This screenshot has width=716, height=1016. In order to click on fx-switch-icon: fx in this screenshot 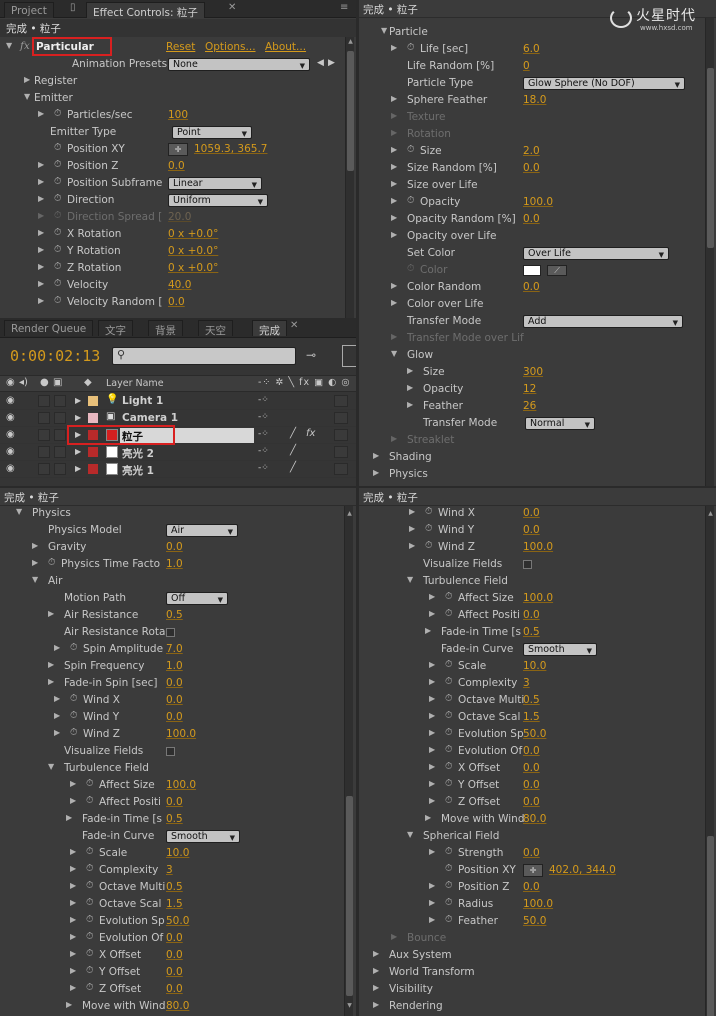, I will do `click(310, 433)`.